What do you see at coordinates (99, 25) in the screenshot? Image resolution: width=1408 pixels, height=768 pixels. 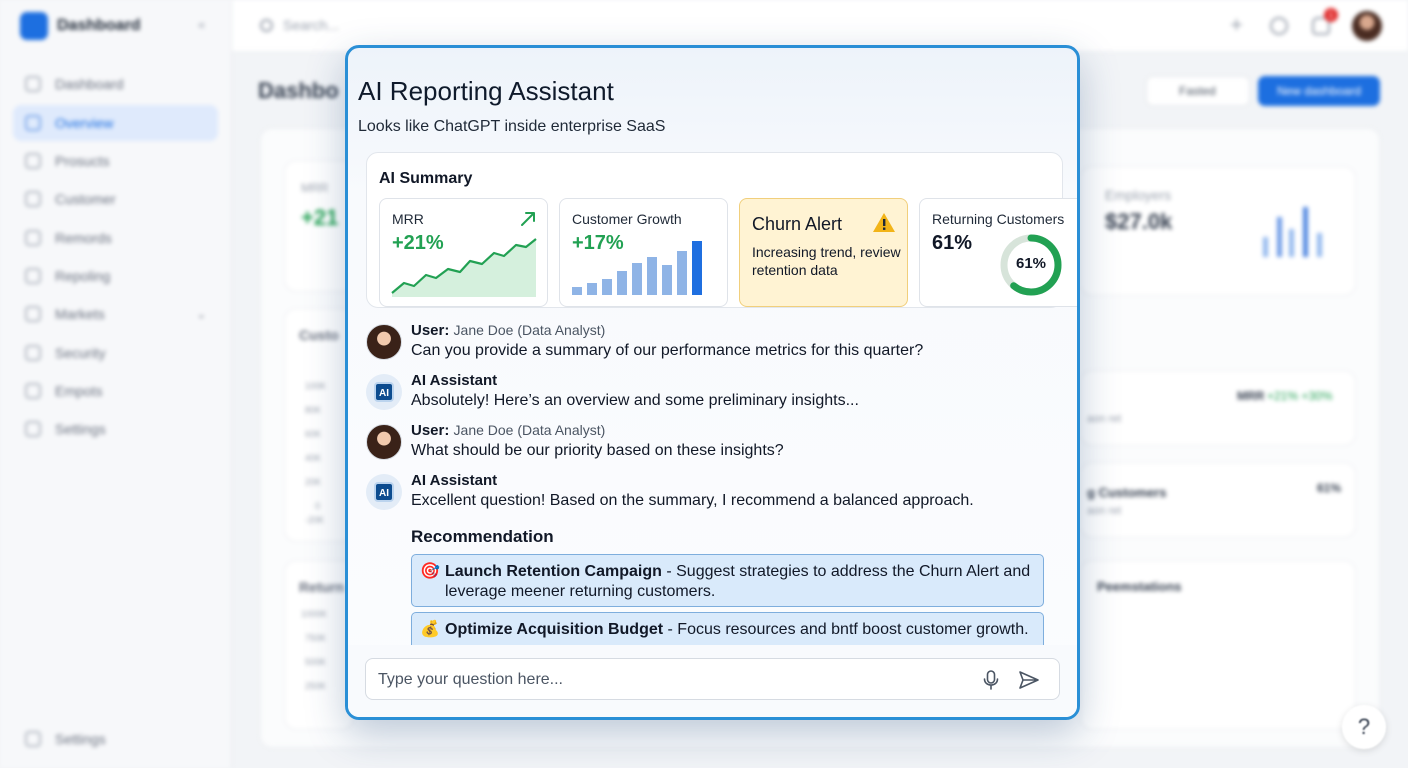 I see `brand-name: Dashboard` at bounding box center [99, 25].